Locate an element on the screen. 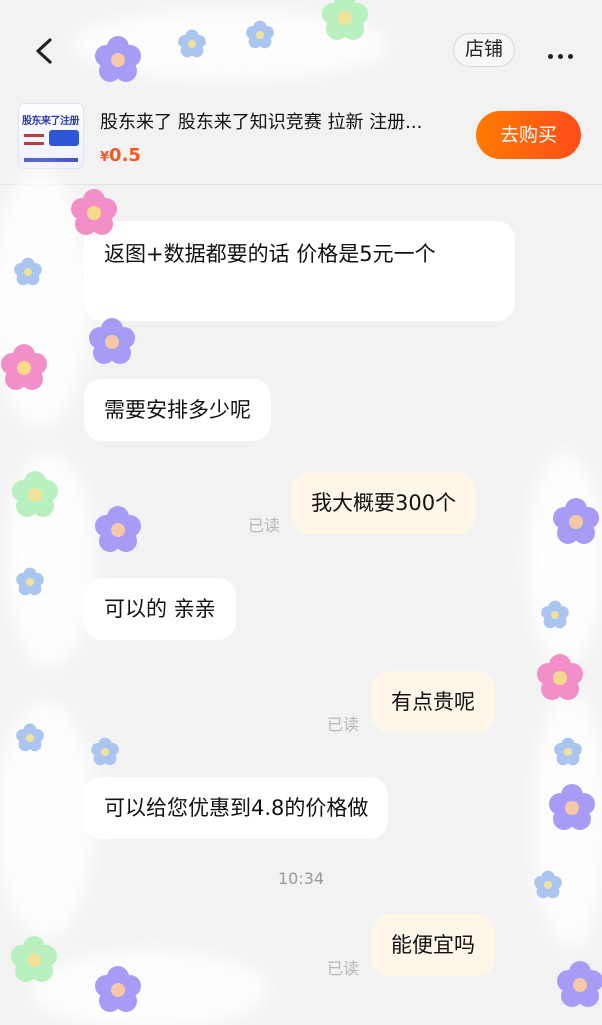  message-bubble: 有点贵呢 is located at coordinates (433, 702).